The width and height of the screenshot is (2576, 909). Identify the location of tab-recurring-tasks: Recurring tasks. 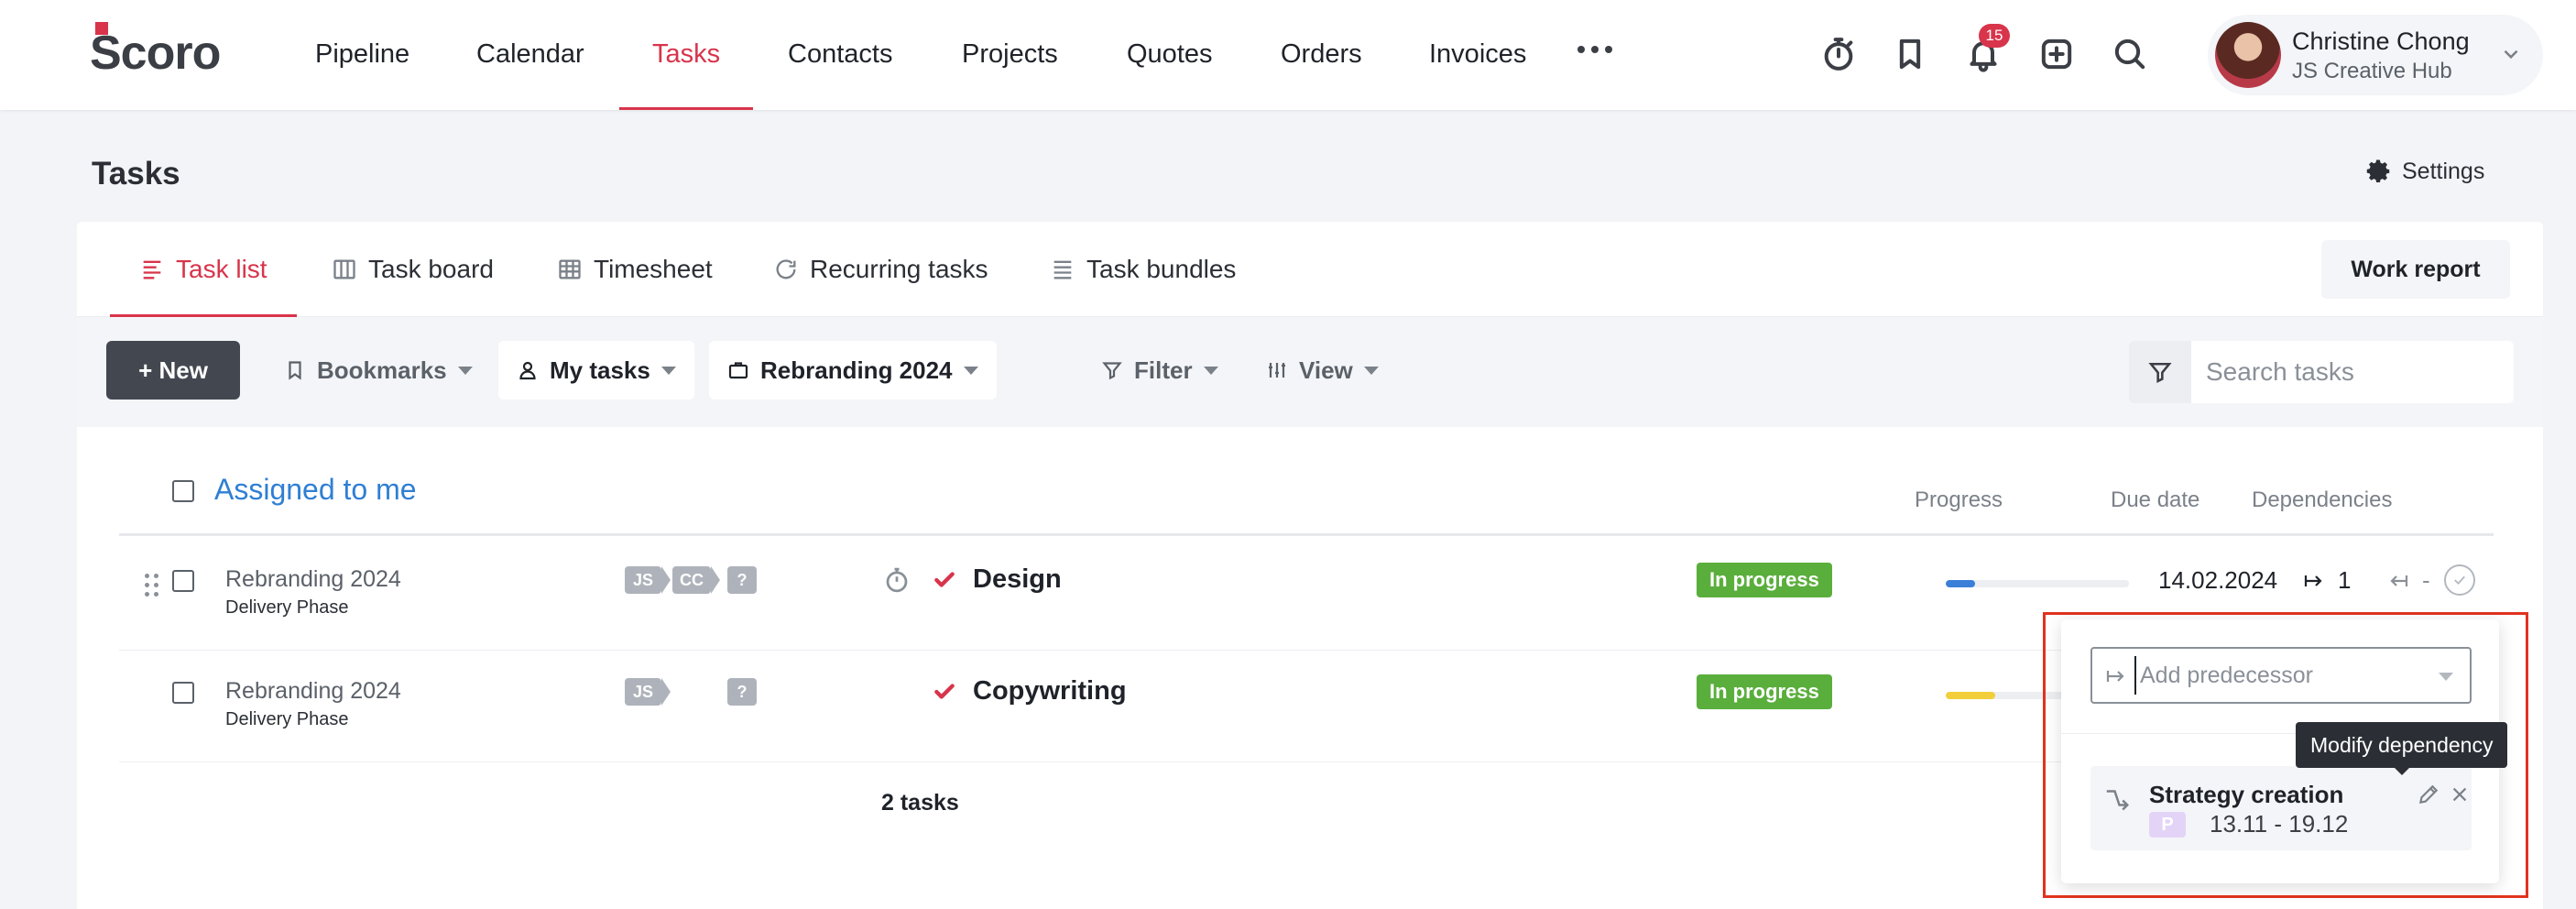
(881, 269).